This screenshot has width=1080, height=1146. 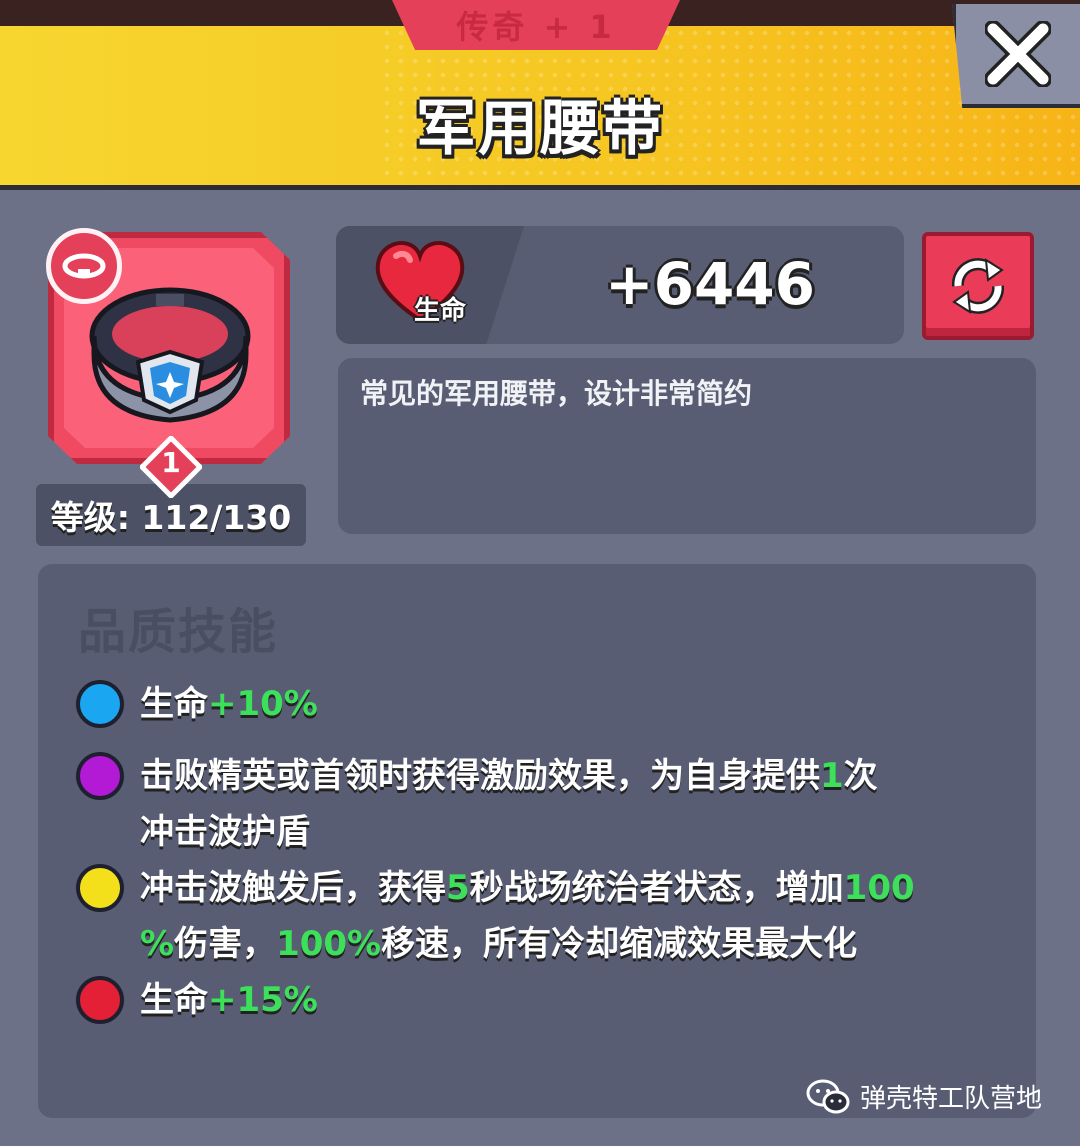 What do you see at coordinates (440, 311) in the screenshot?
I see `stat-label: 生命` at bounding box center [440, 311].